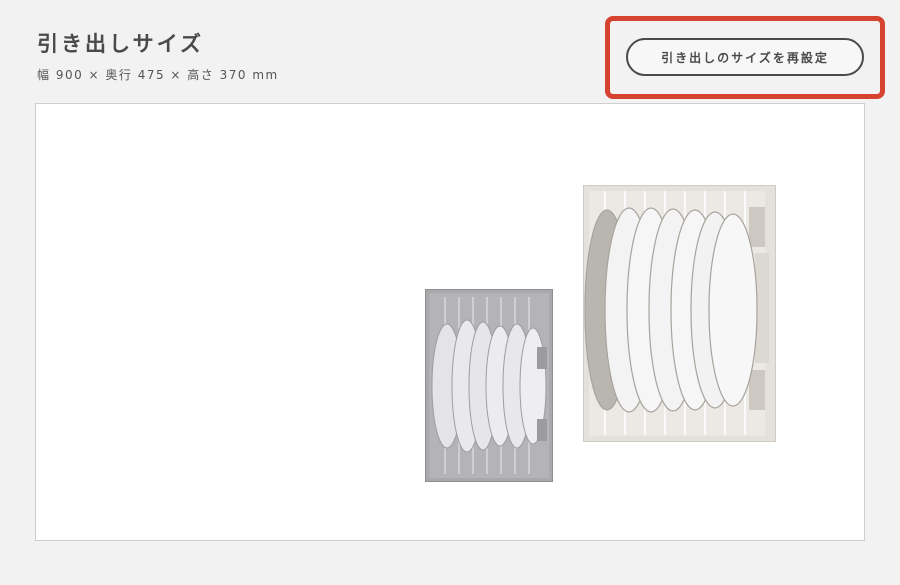 This screenshot has width=900, height=585. What do you see at coordinates (120, 44) in the screenshot?
I see `page-title: 引き出しサイズ` at bounding box center [120, 44].